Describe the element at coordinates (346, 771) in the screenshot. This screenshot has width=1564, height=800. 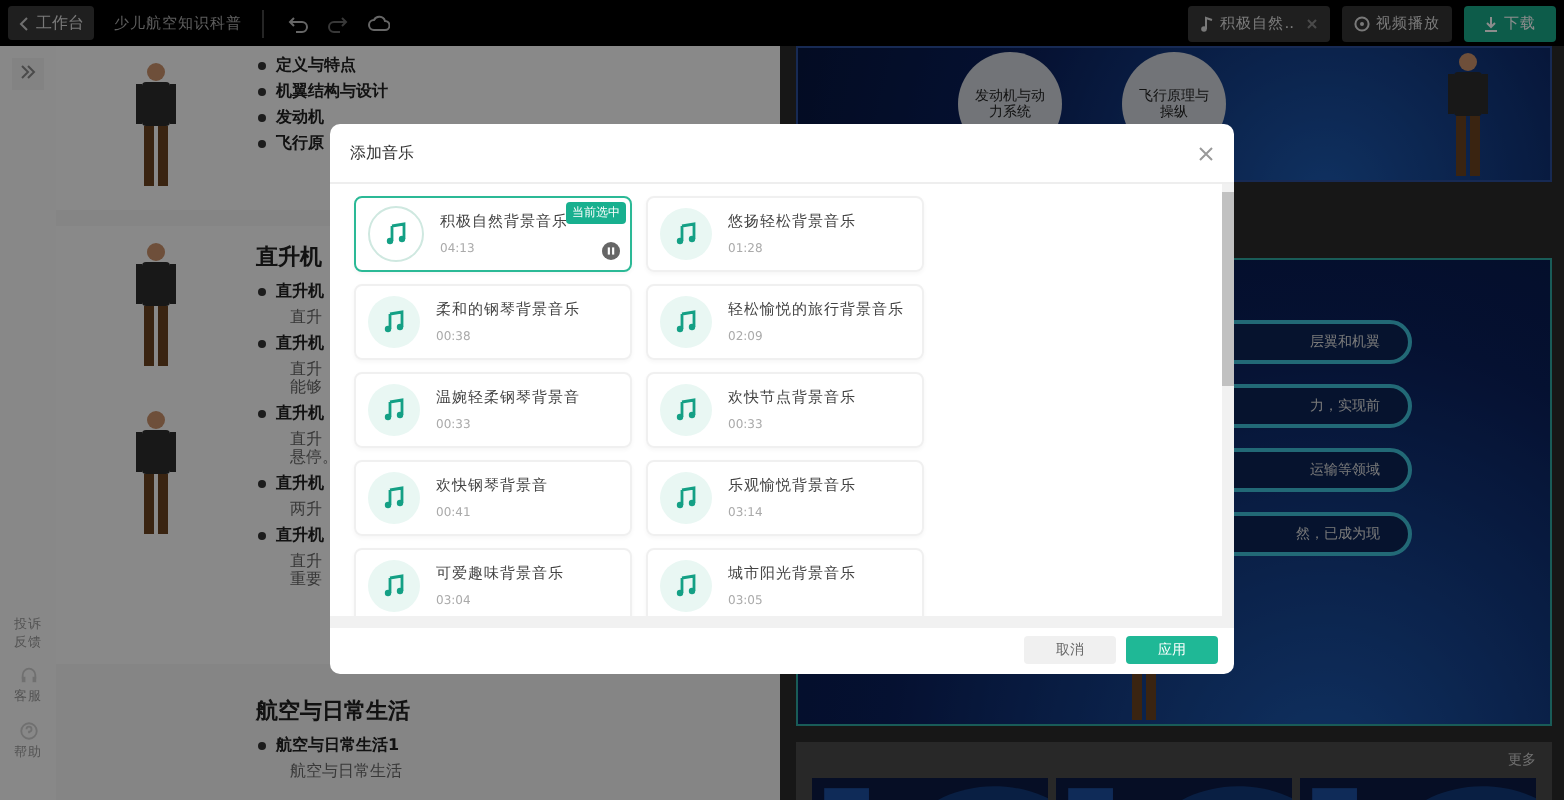
I see `sub-item: 航空与日常生活` at that location.